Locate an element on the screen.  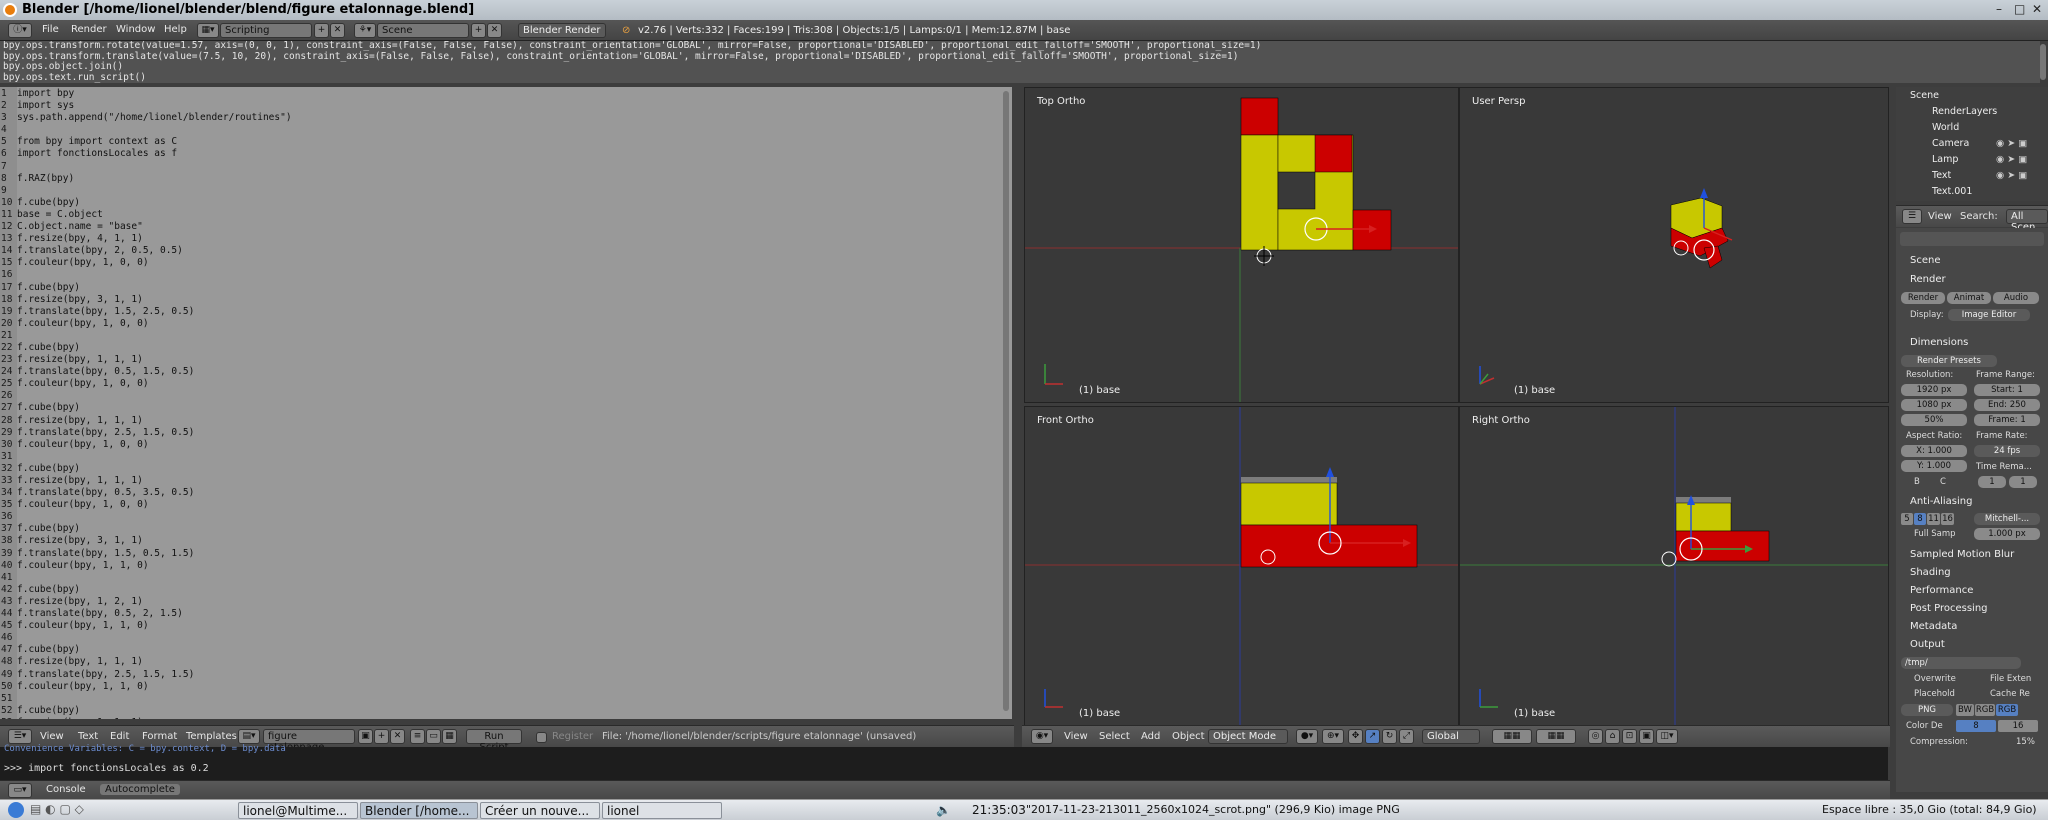
code-line: 43 f.resize(bpy, 1, 2, 1) is located at coordinates (500, 602).